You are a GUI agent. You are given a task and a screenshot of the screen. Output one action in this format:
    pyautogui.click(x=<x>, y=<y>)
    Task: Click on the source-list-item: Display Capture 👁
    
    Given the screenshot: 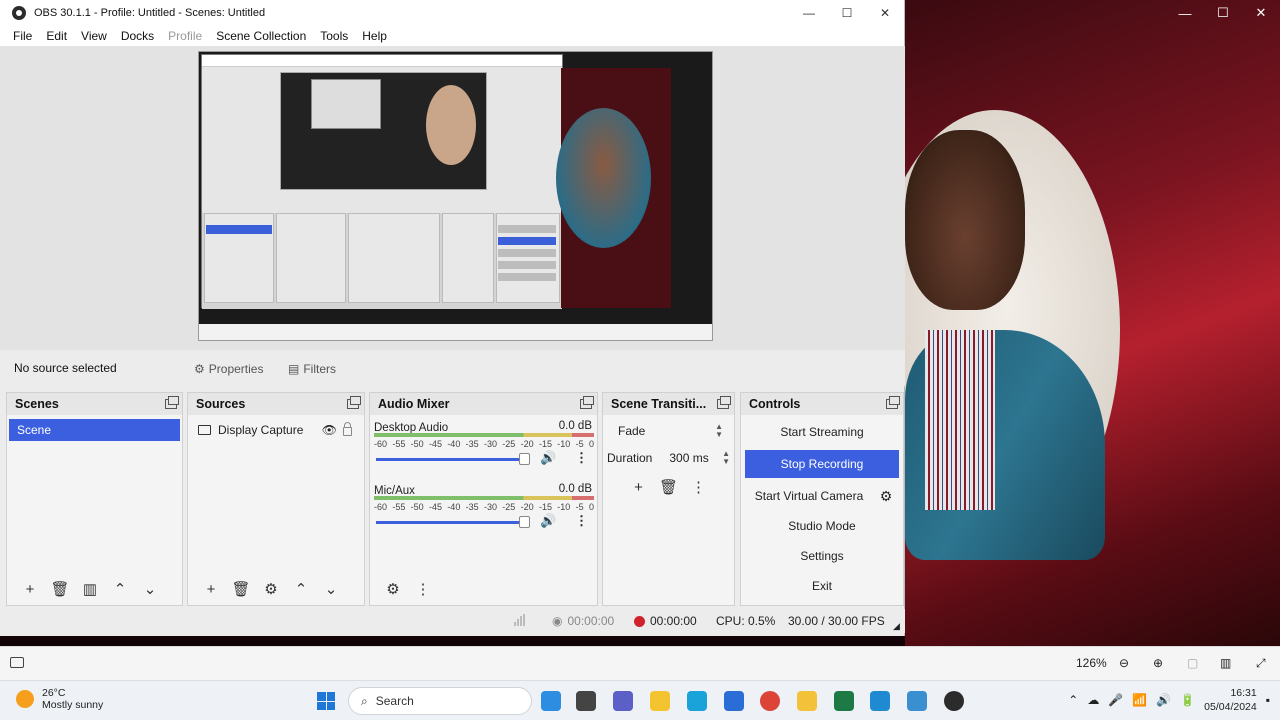 What is the action you would take?
    pyautogui.click(x=276, y=430)
    